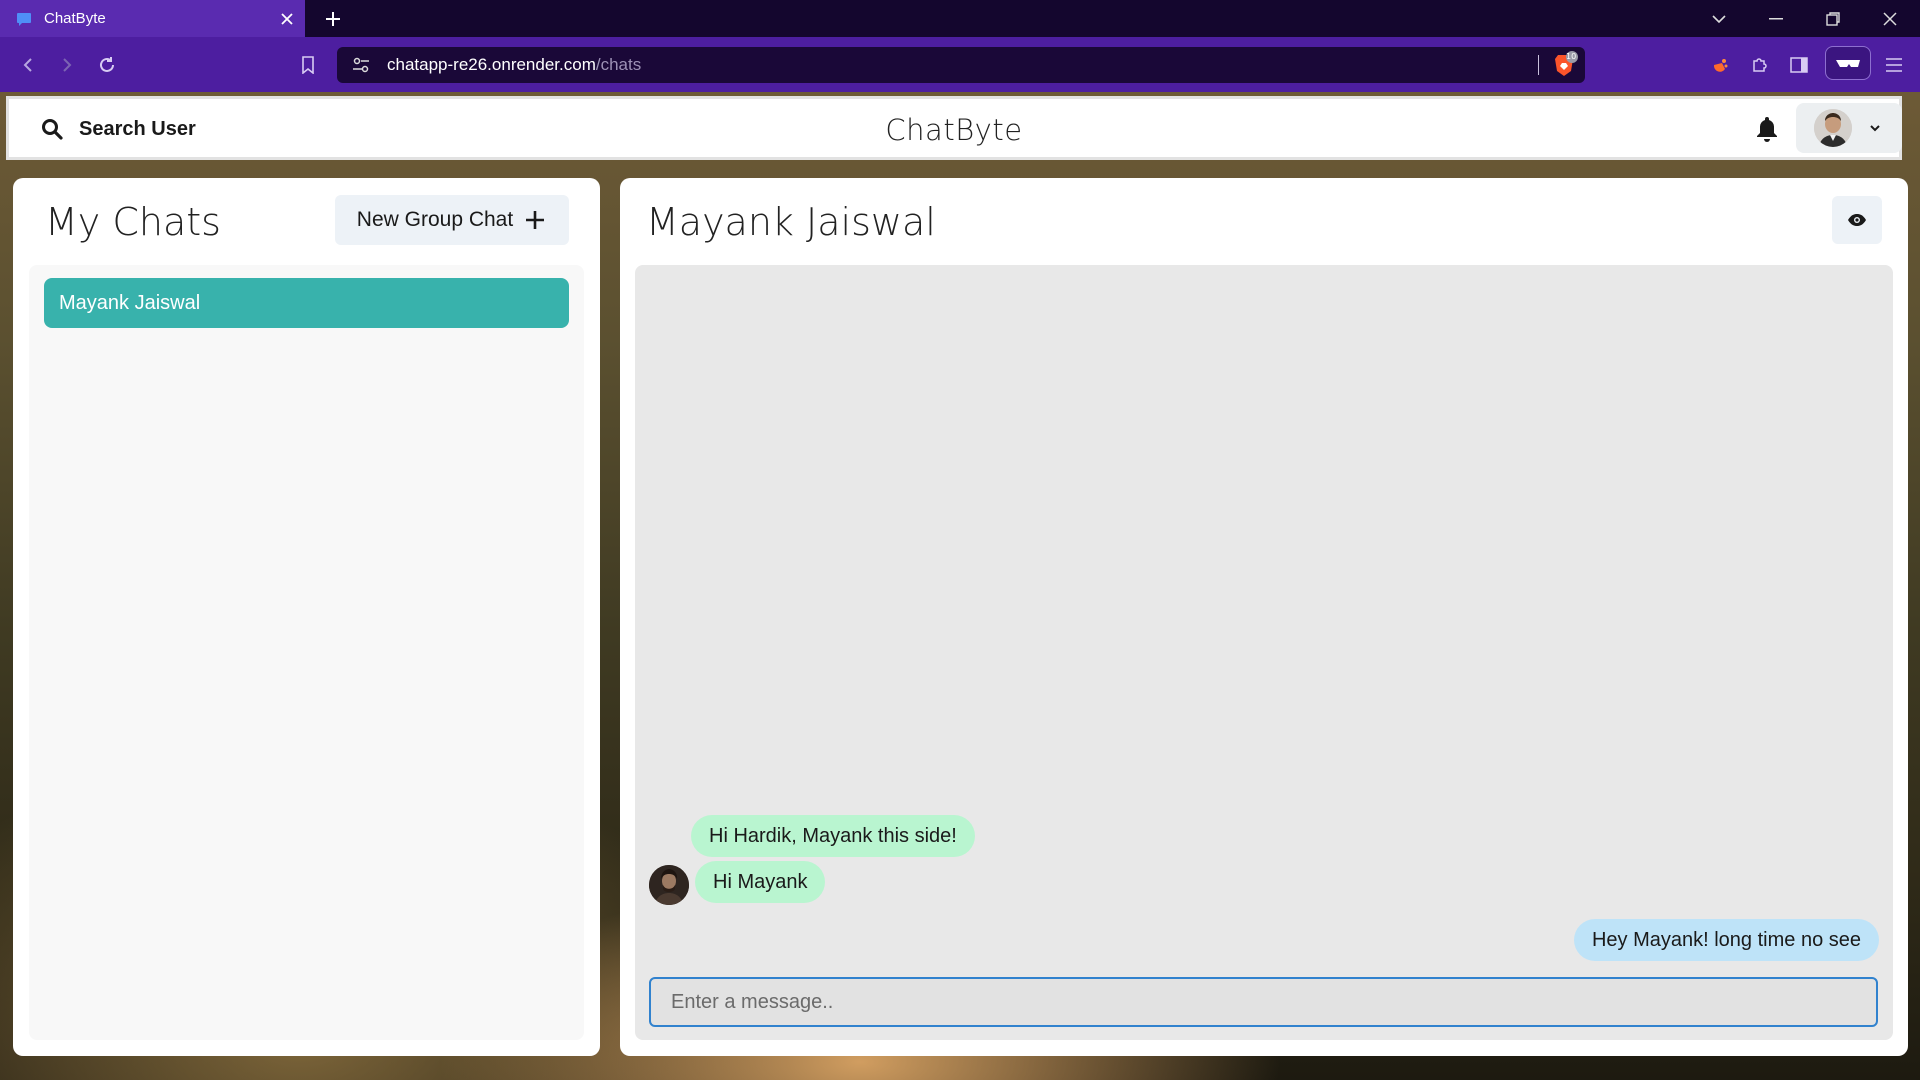  What do you see at coordinates (1890, 18) in the screenshot?
I see `close-window-icon` at bounding box center [1890, 18].